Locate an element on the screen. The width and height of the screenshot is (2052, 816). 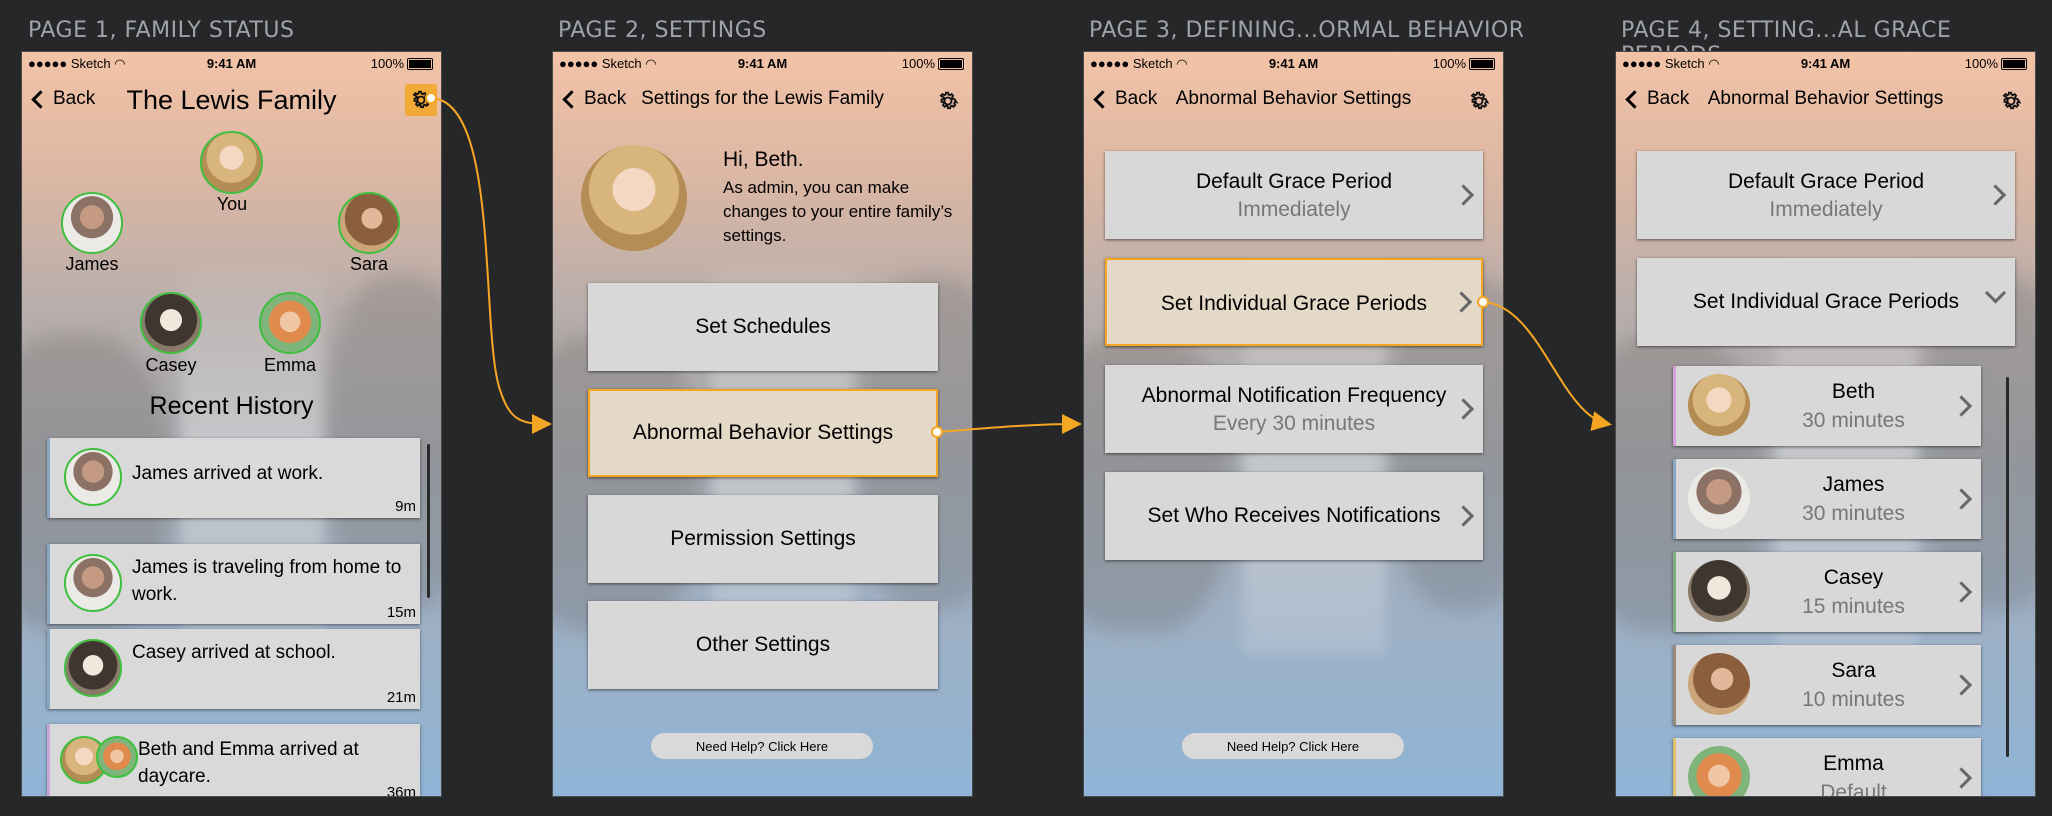
connector-gear-to-settings is located at coordinates (488, 263).